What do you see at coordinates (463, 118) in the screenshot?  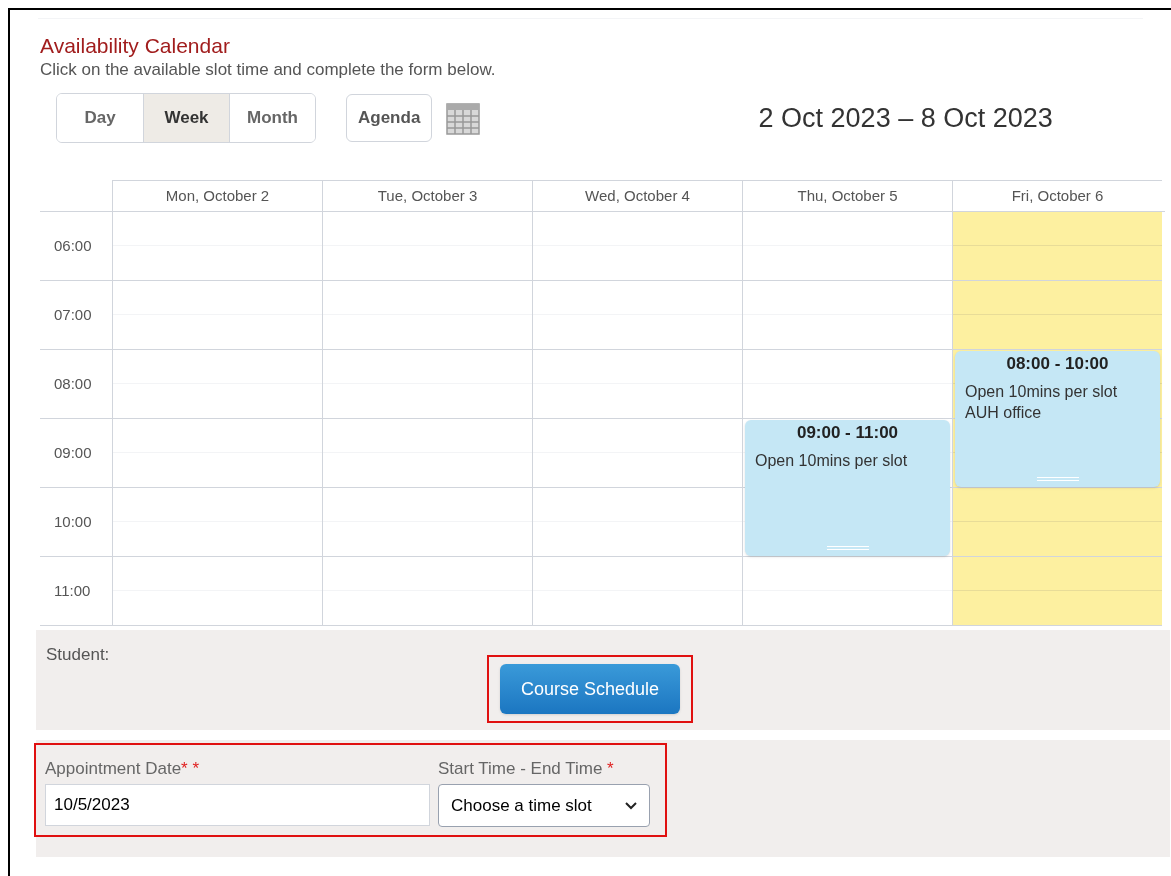 I see `calendar-icon` at bounding box center [463, 118].